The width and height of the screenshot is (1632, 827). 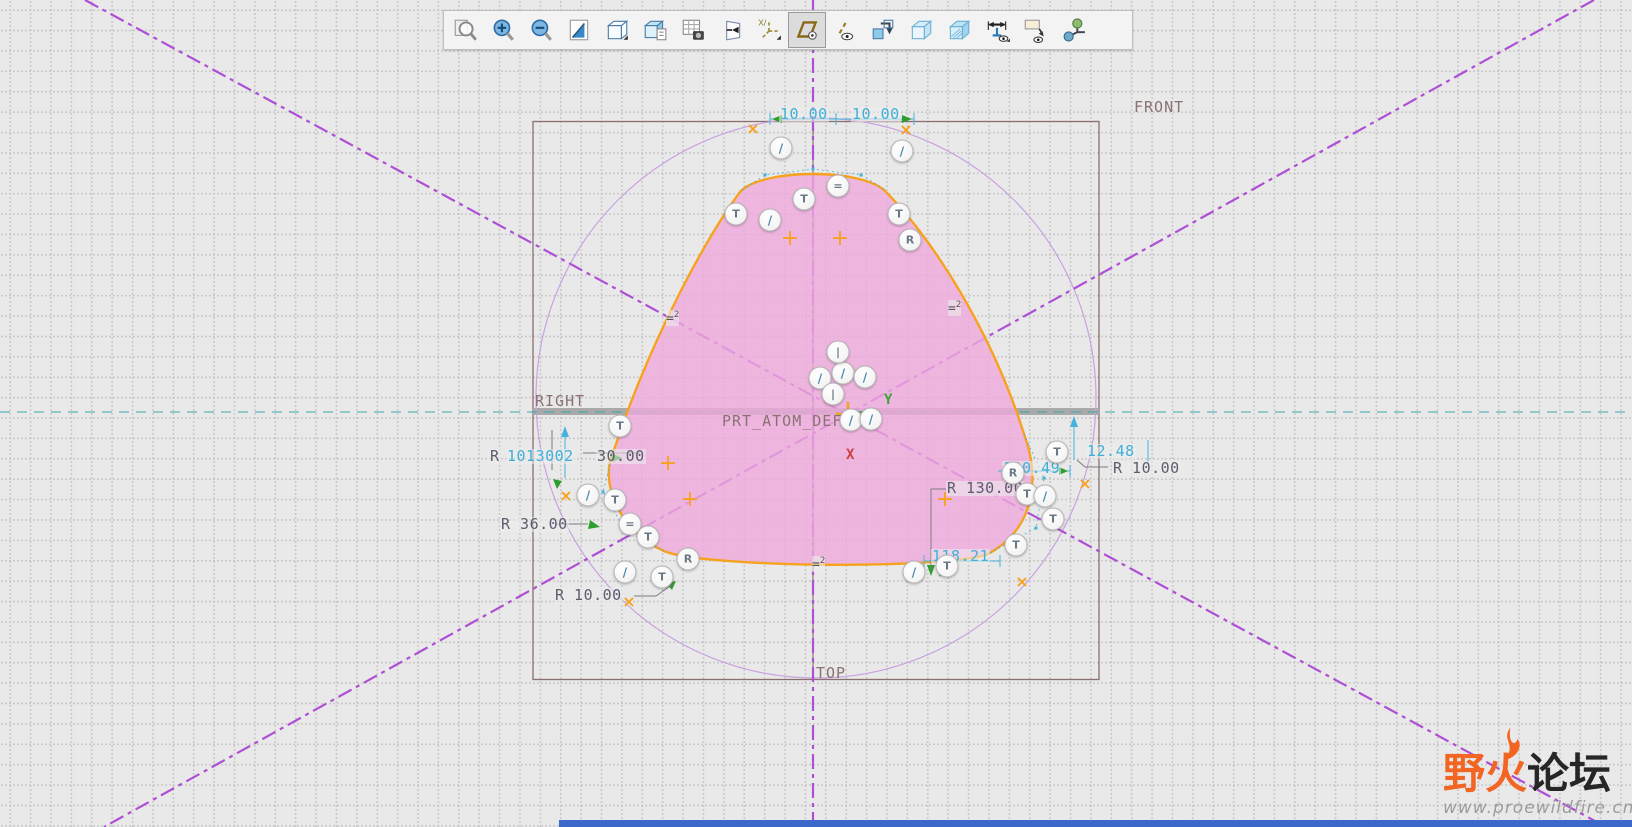 What do you see at coordinates (1111, 451) in the screenshot?
I see `dimension-value: 12.48` at bounding box center [1111, 451].